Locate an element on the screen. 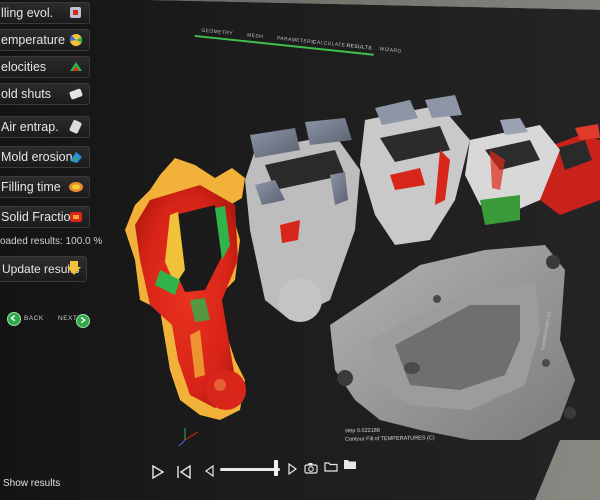  back-label: BACK is located at coordinates (34, 318).